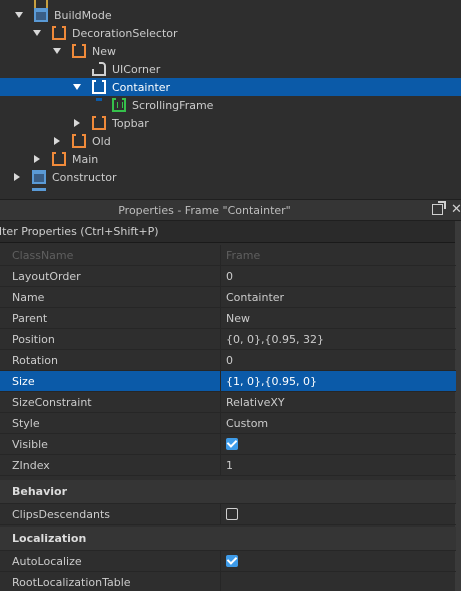 This screenshot has height=591, width=461. I want to click on property-row-style: Style Custom, so click(228, 423).